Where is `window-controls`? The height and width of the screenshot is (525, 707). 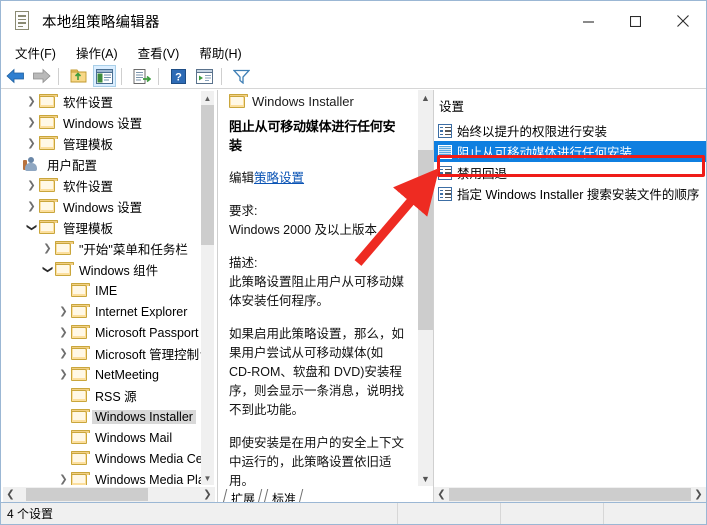
window-controls is located at coordinates (635, 21).